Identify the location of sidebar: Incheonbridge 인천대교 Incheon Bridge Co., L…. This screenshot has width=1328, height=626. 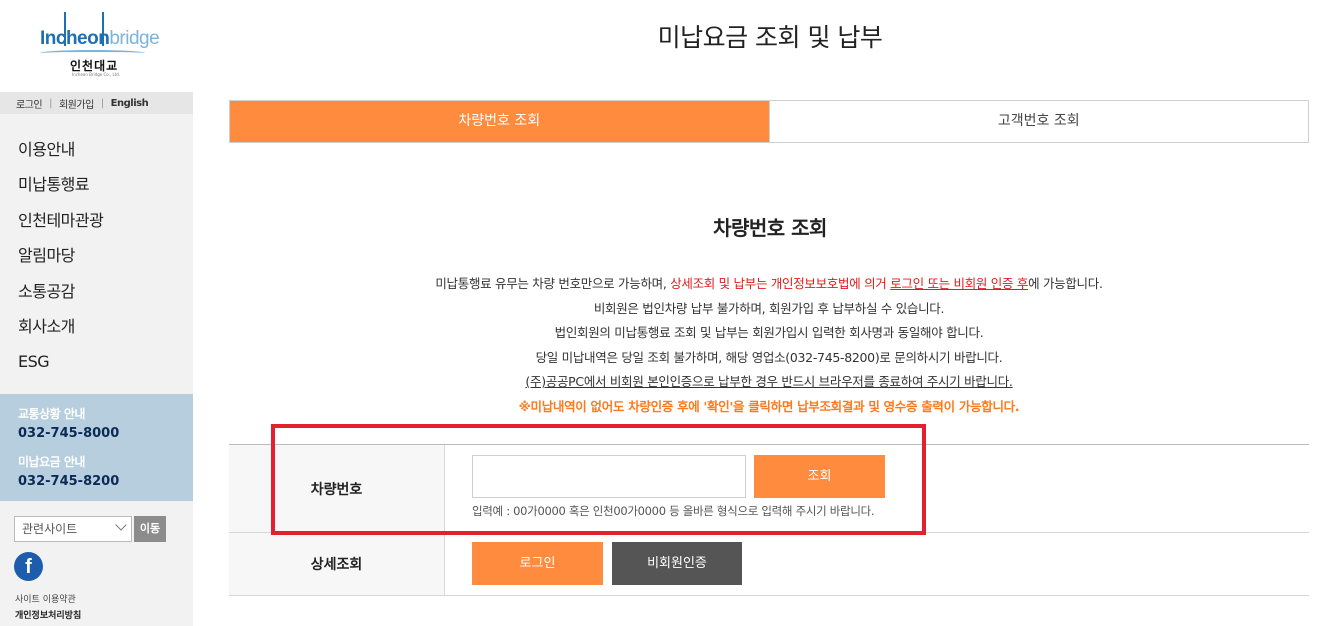
(96, 313).